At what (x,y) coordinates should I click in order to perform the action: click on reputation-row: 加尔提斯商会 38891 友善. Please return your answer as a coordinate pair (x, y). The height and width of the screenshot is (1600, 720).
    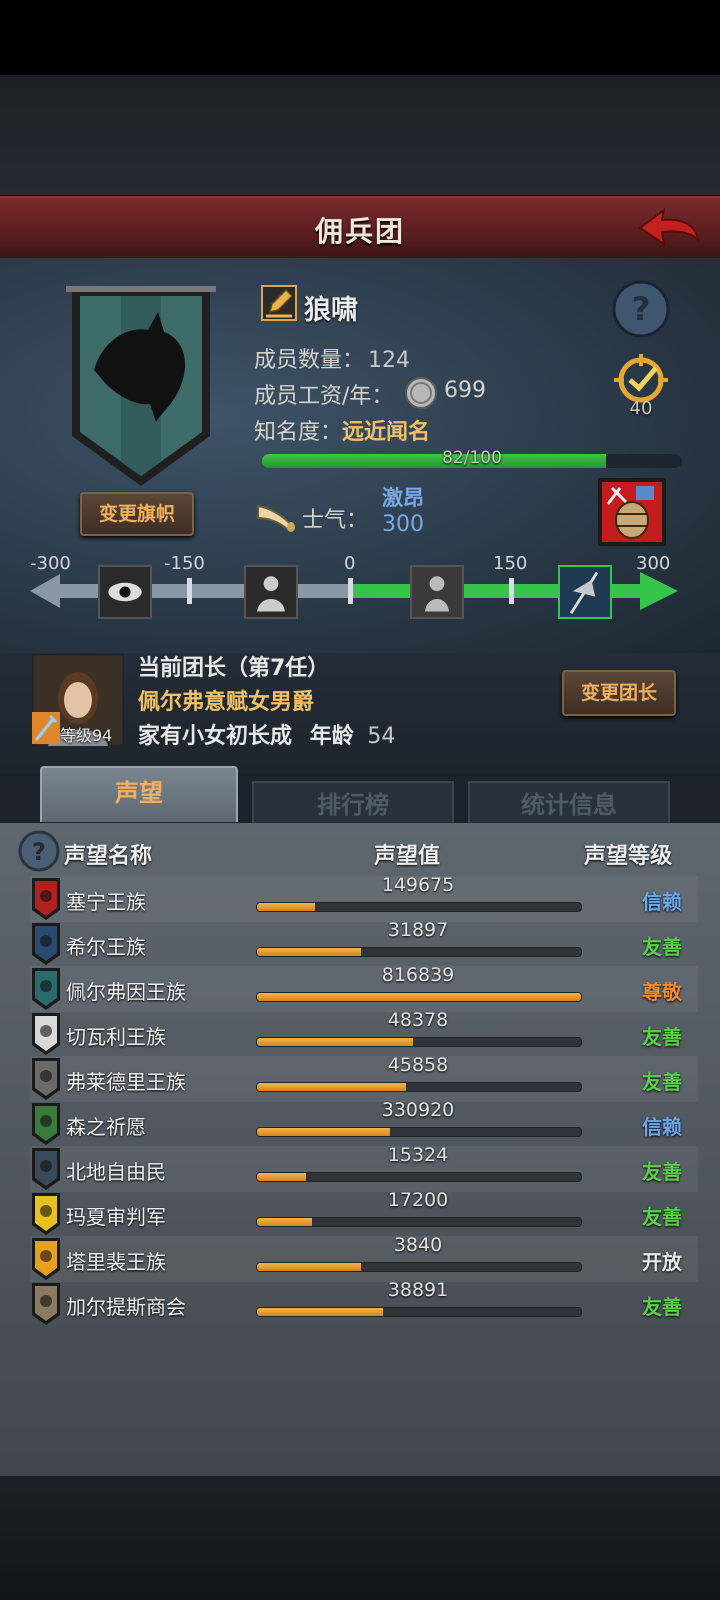
    Looking at the image, I should click on (364, 1303).